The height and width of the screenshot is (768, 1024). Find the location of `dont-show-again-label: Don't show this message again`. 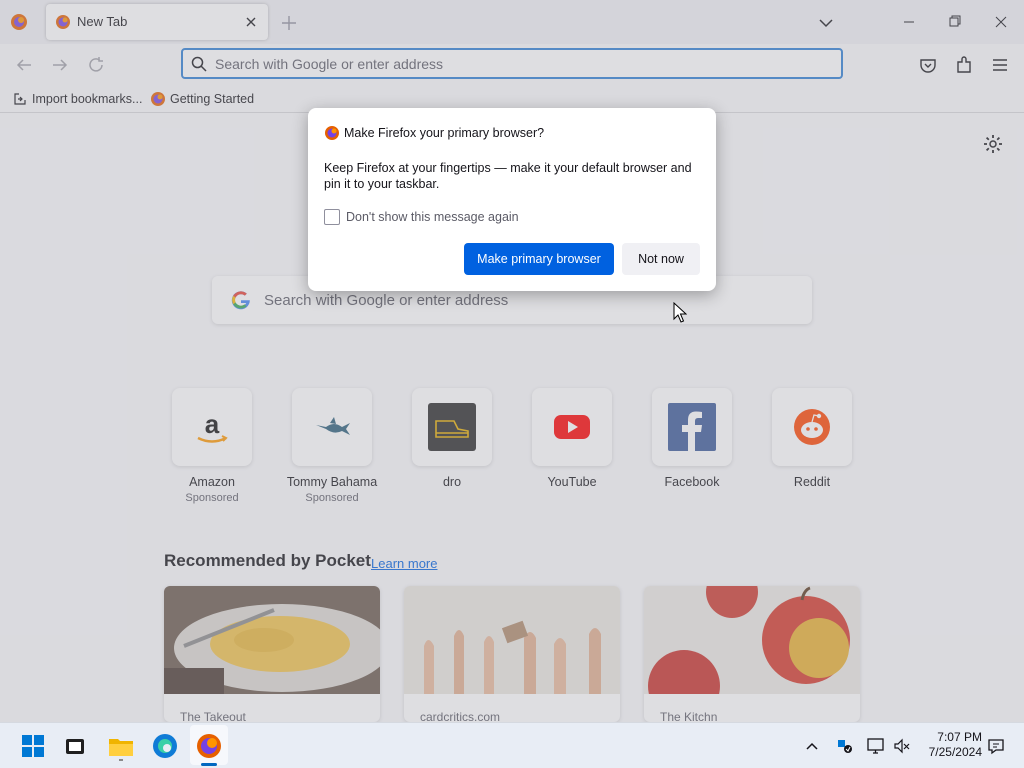

dont-show-again-label: Don't show this message again is located at coordinates (432, 217).